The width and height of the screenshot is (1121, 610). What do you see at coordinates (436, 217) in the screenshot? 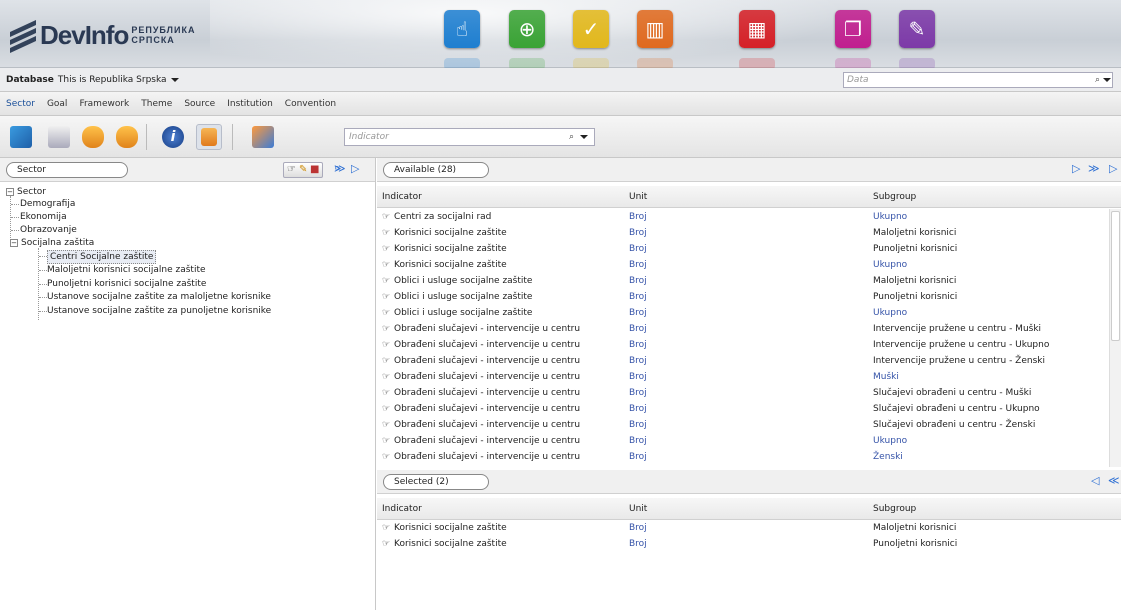
I see `indicator-cell: ☞ Centri za socijalni rad` at bounding box center [436, 217].